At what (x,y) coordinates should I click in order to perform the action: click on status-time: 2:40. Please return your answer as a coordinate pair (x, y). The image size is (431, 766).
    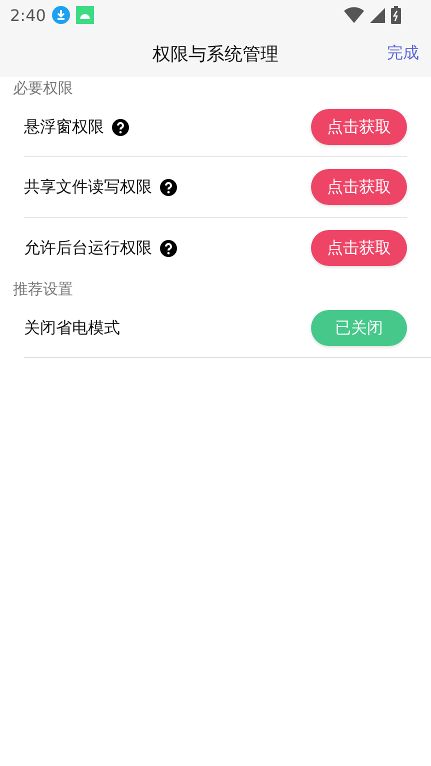
    Looking at the image, I should click on (28, 15).